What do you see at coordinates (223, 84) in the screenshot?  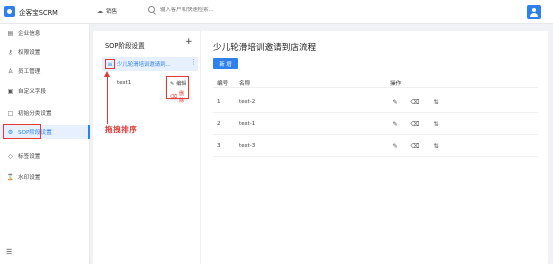 I see `header-index: 编号` at bounding box center [223, 84].